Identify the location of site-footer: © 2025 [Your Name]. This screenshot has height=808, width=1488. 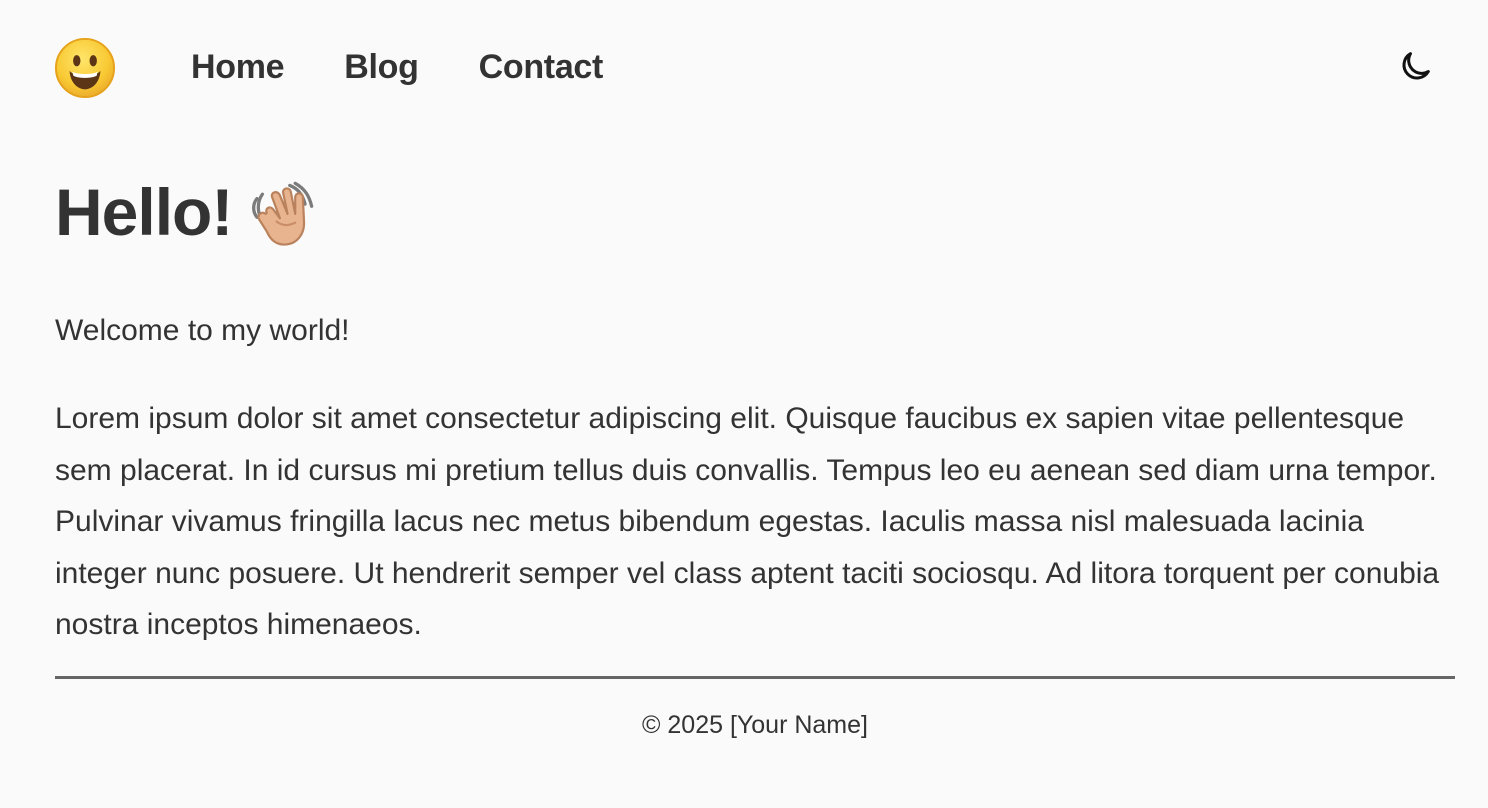
(755, 725).